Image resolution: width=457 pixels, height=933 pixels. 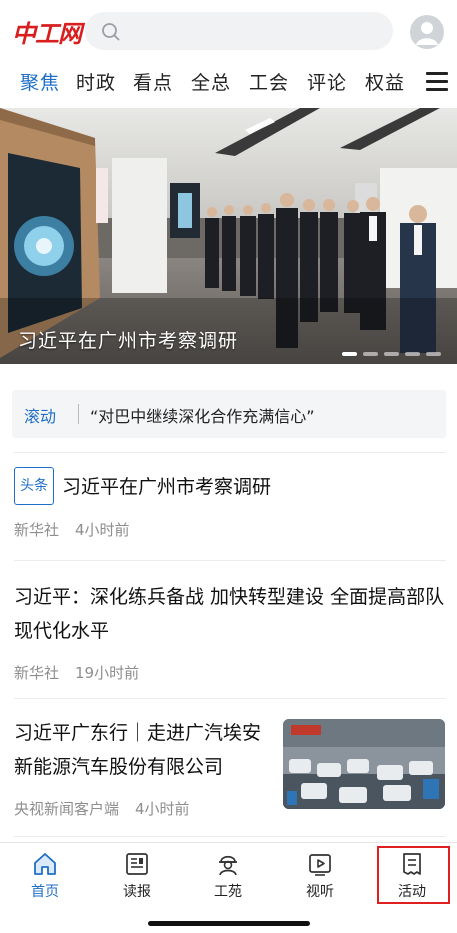 What do you see at coordinates (202, 415) in the screenshot?
I see `ticker-text: “对巴中继续深化合作充满信心”` at bounding box center [202, 415].